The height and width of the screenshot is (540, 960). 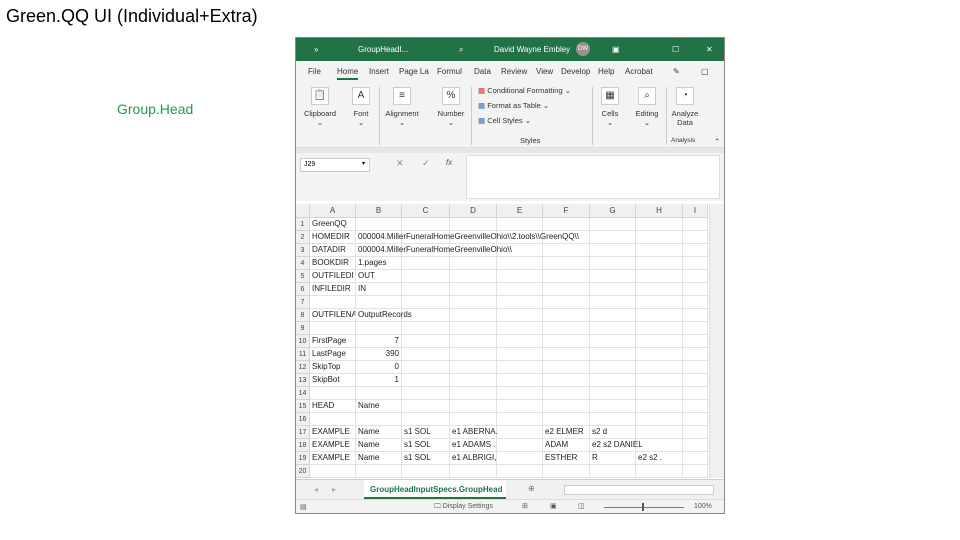 What do you see at coordinates (581, 506) in the screenshot?
I see `page-break-view-icon: ◫` at bounding box center [581, 506].